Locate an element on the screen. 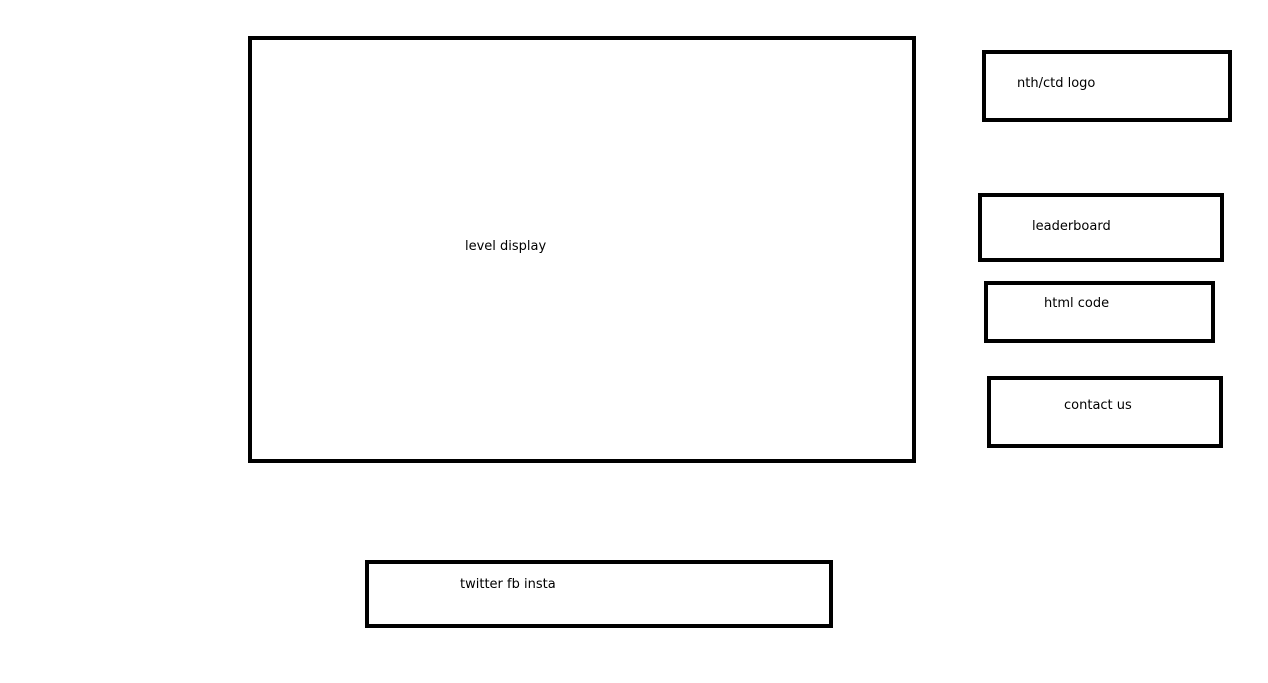 Image resolution: width=1268 pixels, height=683 pixels. contact-us-label: contact us is located at coordinates (1098, 405).